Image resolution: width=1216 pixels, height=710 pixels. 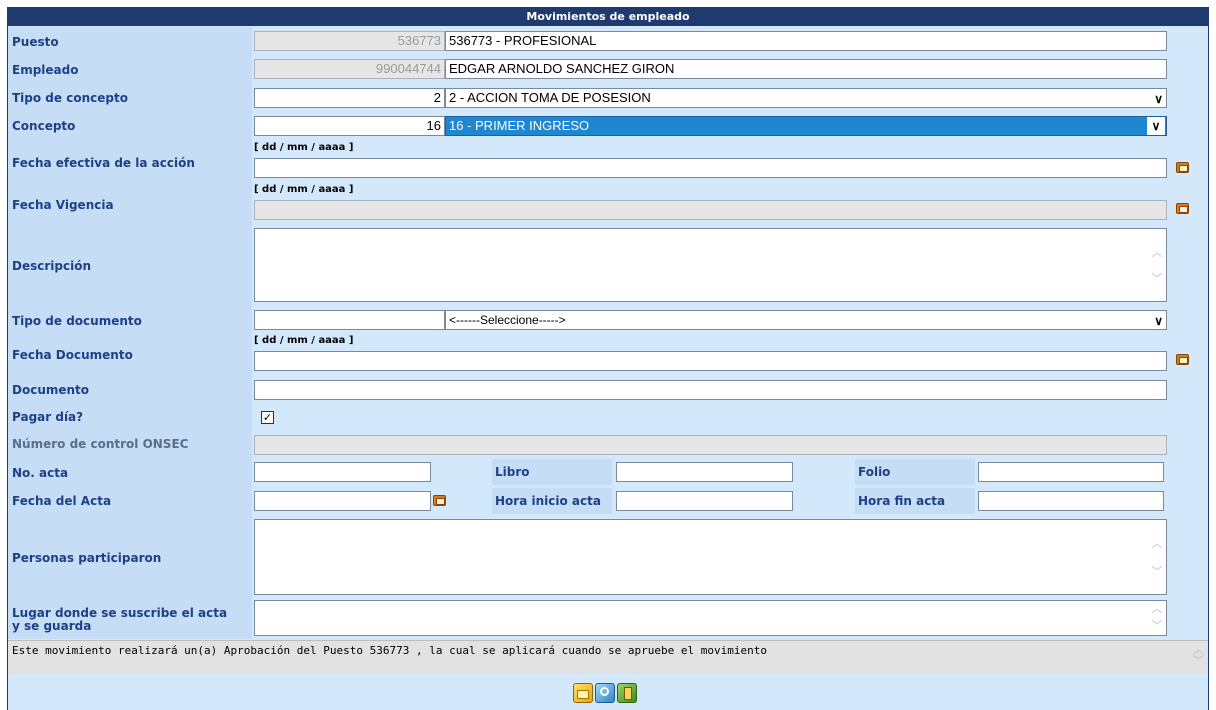 What do you see at coordinates (349, 126) in the screenshot?
I see `concepto-code-field: 16` at bounding box center [349, 126].